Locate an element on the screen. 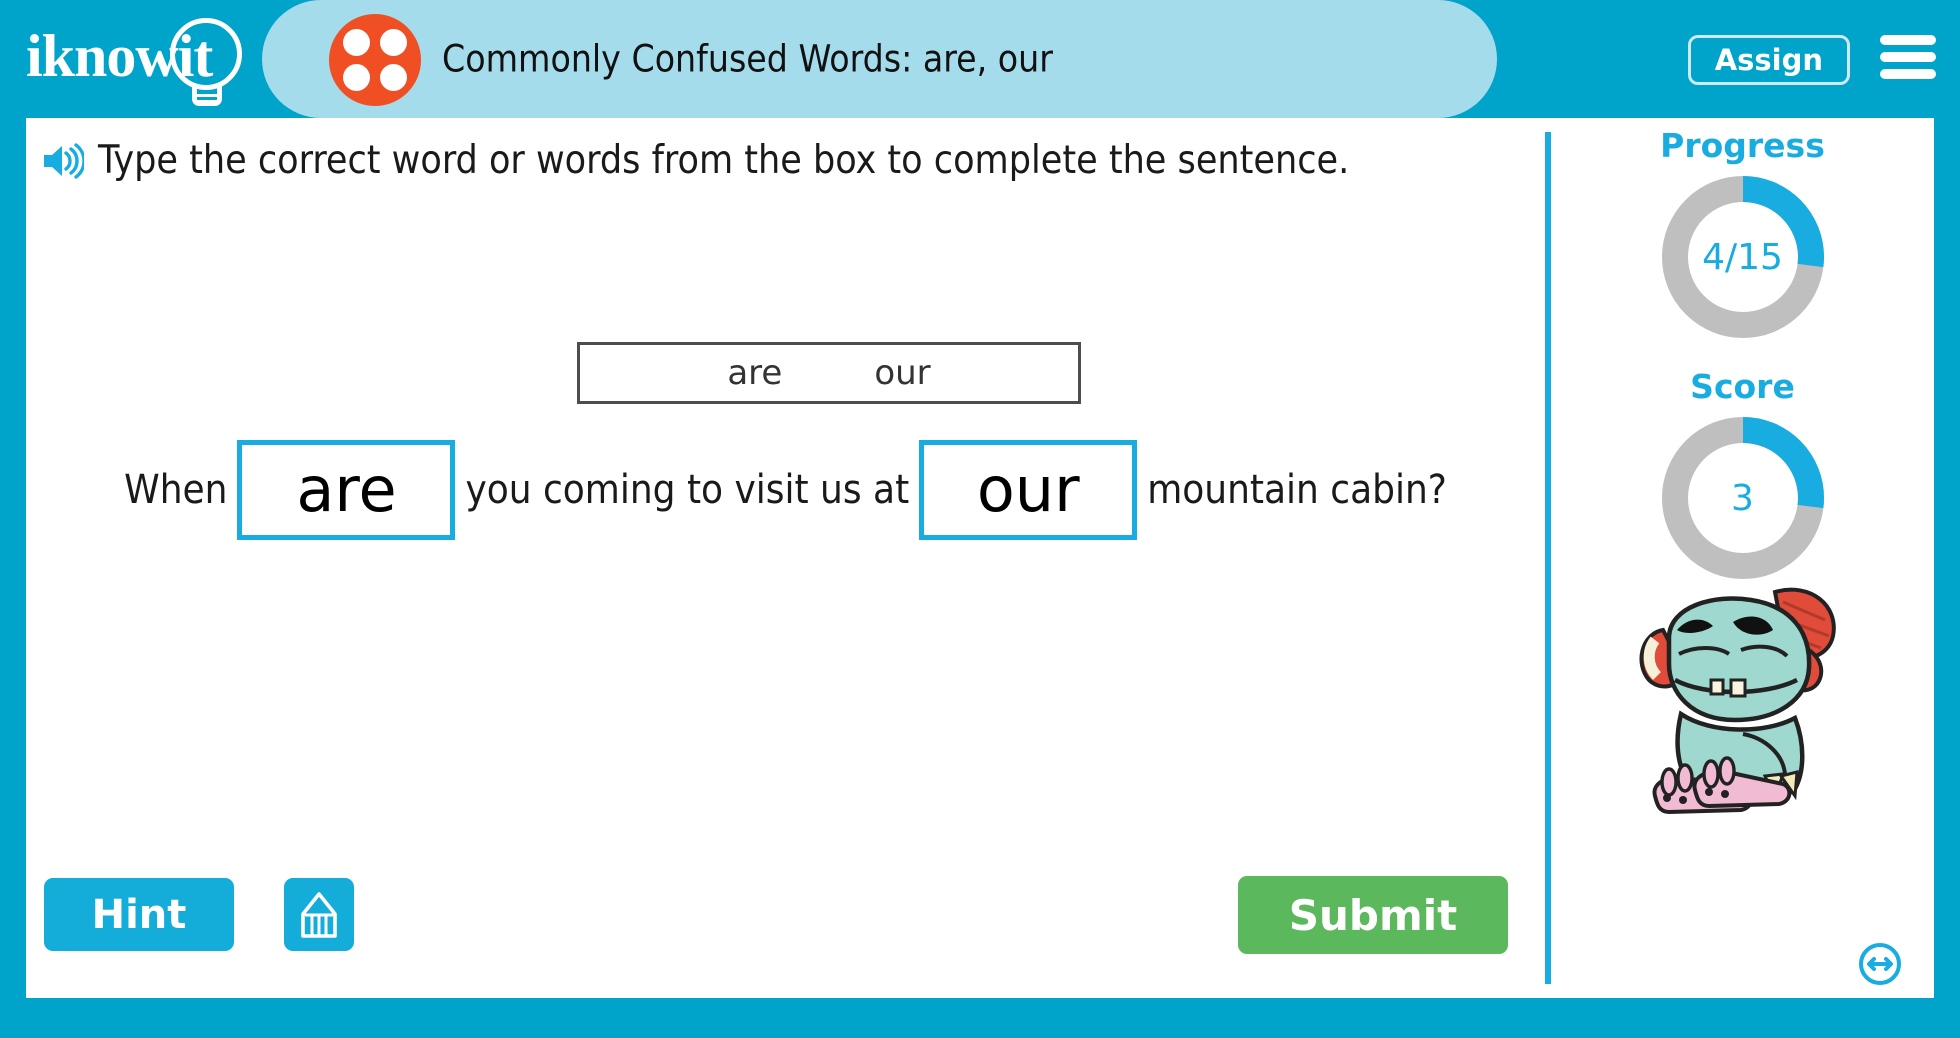 The width and height of the screenshot is (1960, 1038). four-dots-circle-icon is located at coordinates (375, 60).